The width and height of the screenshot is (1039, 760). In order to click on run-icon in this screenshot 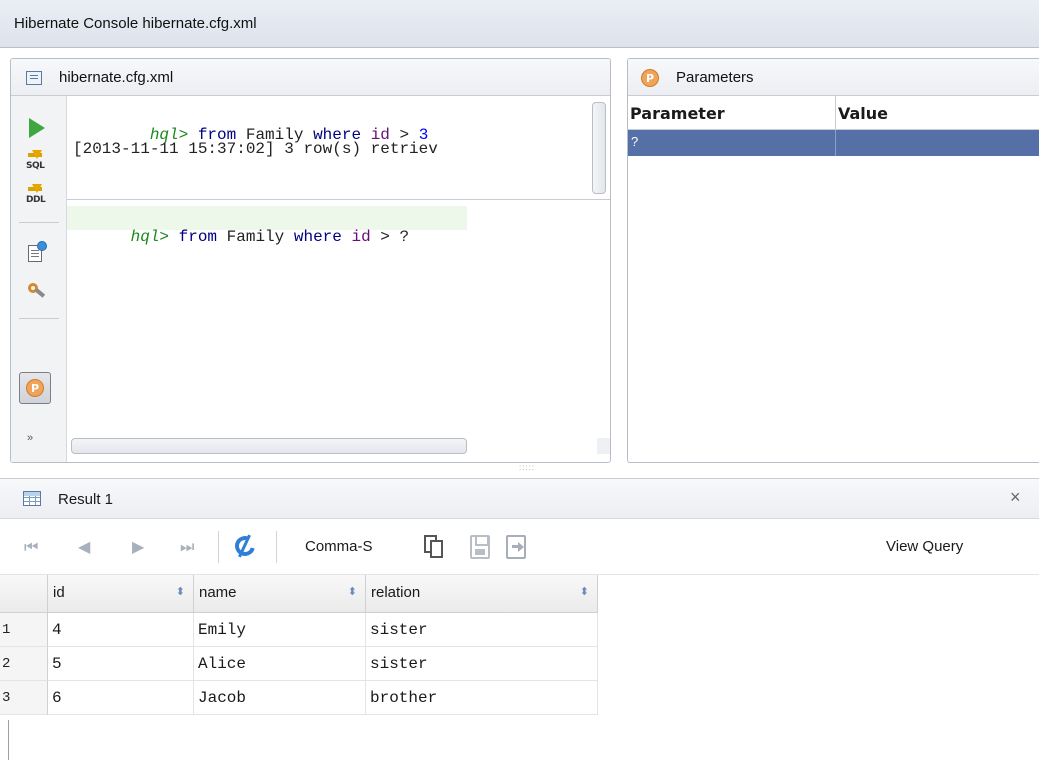, I will do `click(37, 128)`.